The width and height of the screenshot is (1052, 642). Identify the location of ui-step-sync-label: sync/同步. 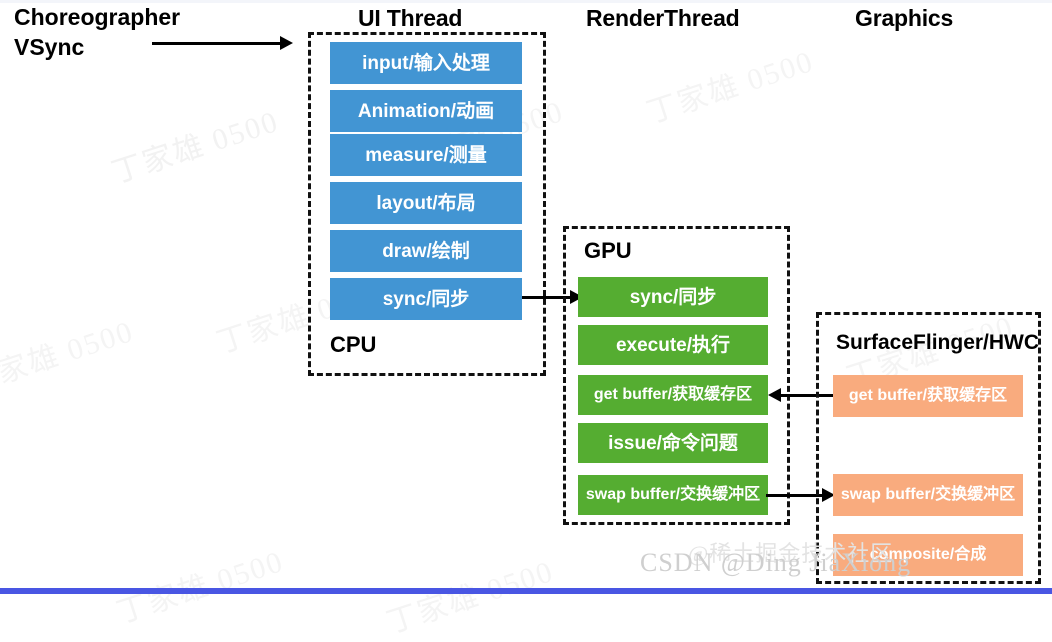
(426, 299).